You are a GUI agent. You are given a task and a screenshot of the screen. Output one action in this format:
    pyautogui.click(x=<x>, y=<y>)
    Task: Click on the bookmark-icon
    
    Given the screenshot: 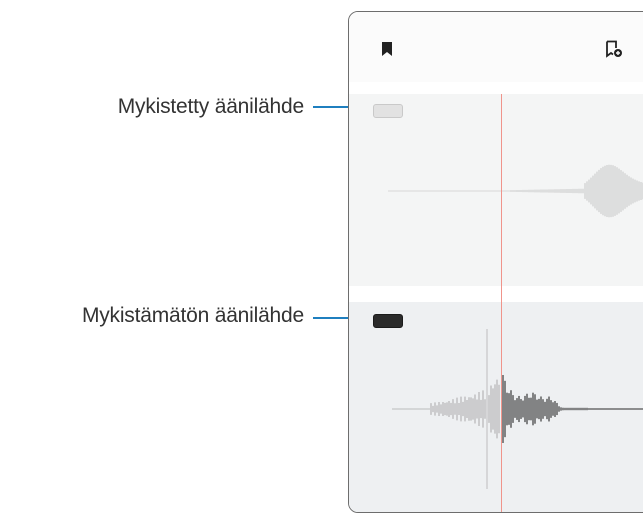 What is the action you would take?
    pyautogui.click(x=387, y=49)
    